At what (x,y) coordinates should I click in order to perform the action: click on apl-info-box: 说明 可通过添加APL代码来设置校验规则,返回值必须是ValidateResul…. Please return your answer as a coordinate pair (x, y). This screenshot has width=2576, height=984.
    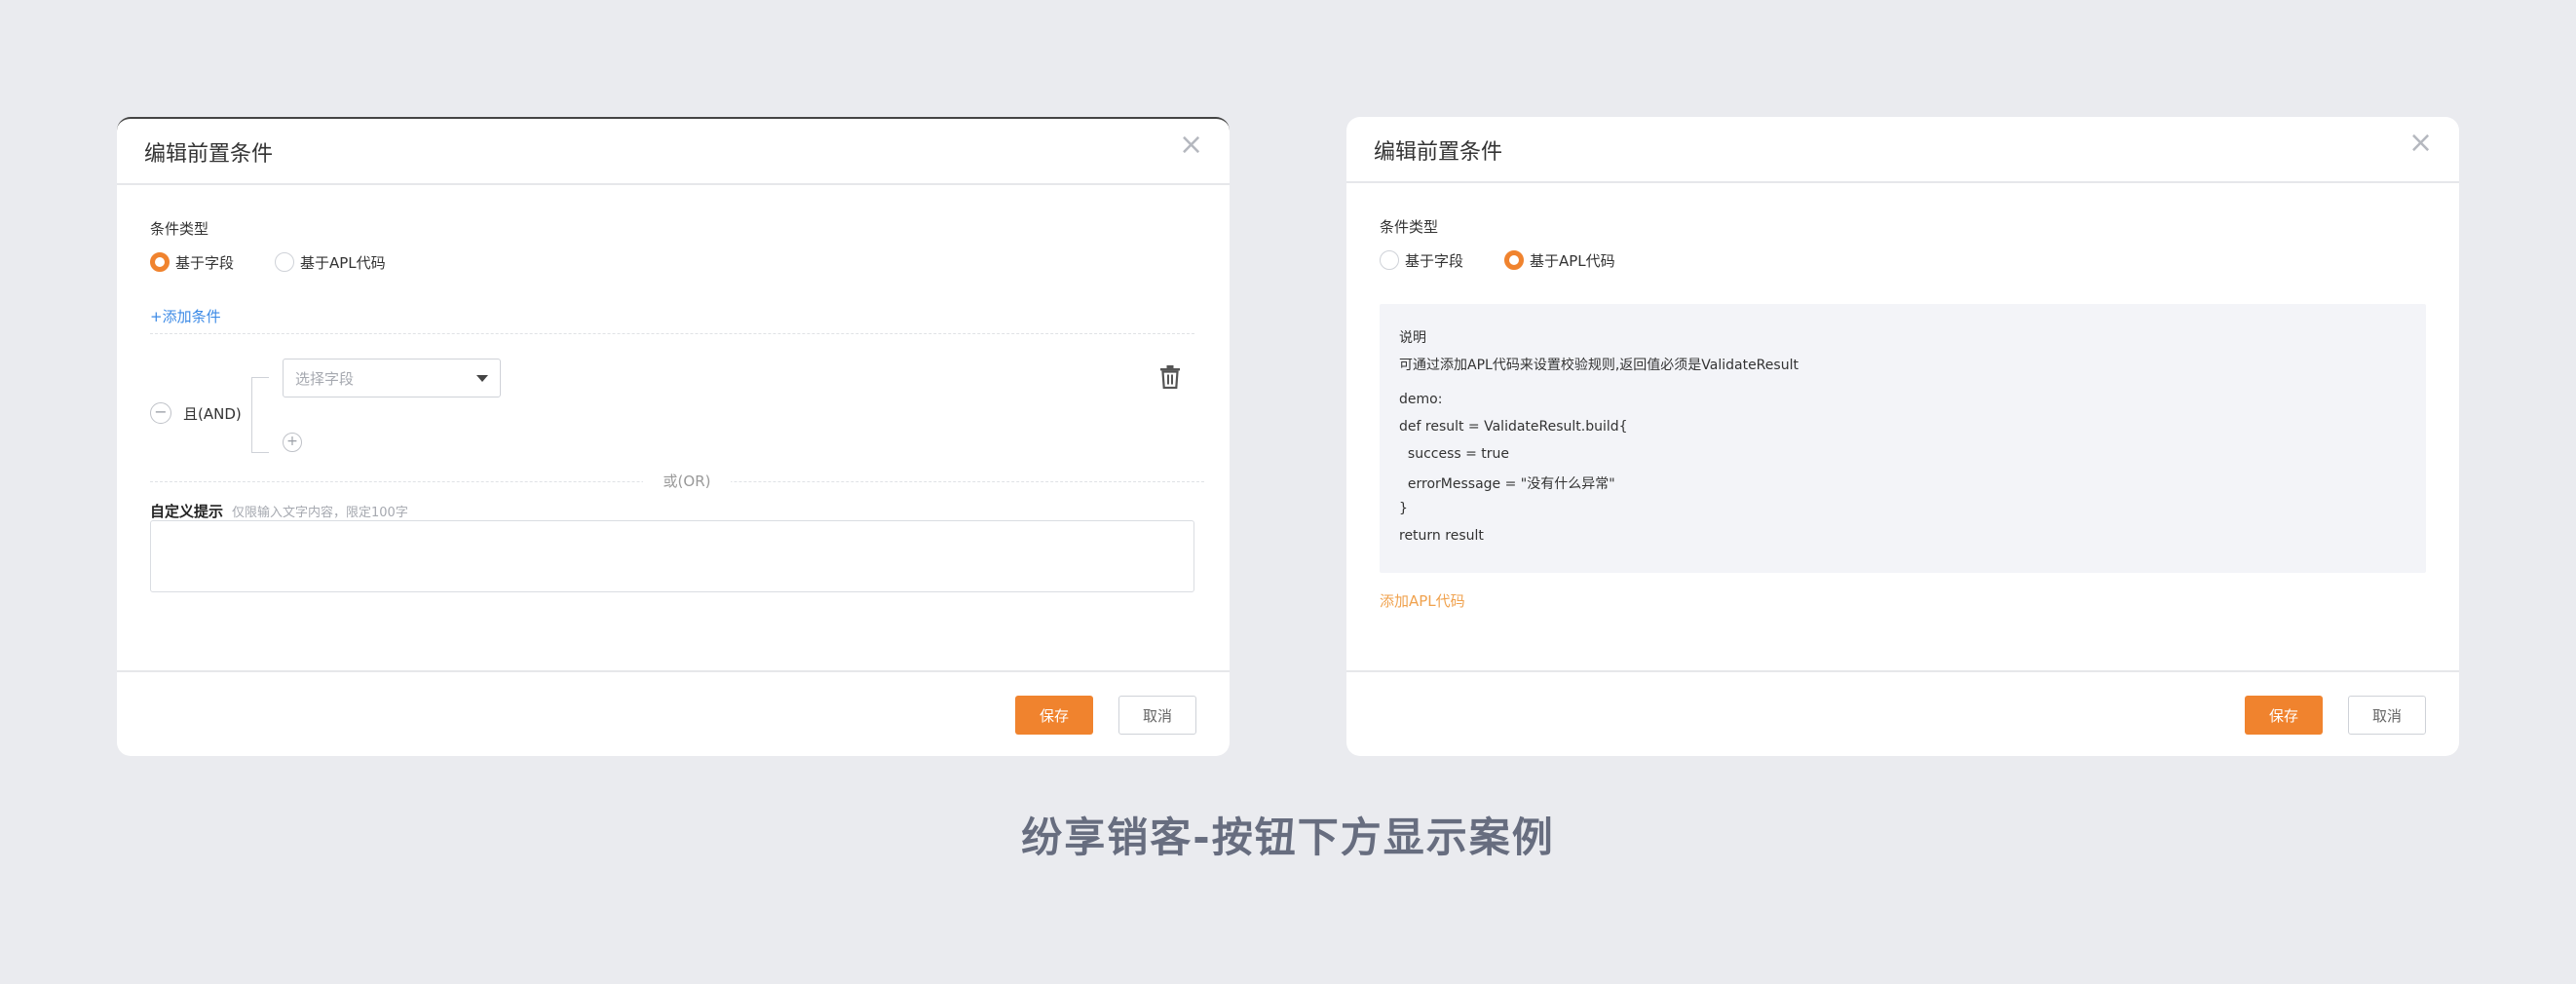
    Looking at the image, I should click on (1903, 438).